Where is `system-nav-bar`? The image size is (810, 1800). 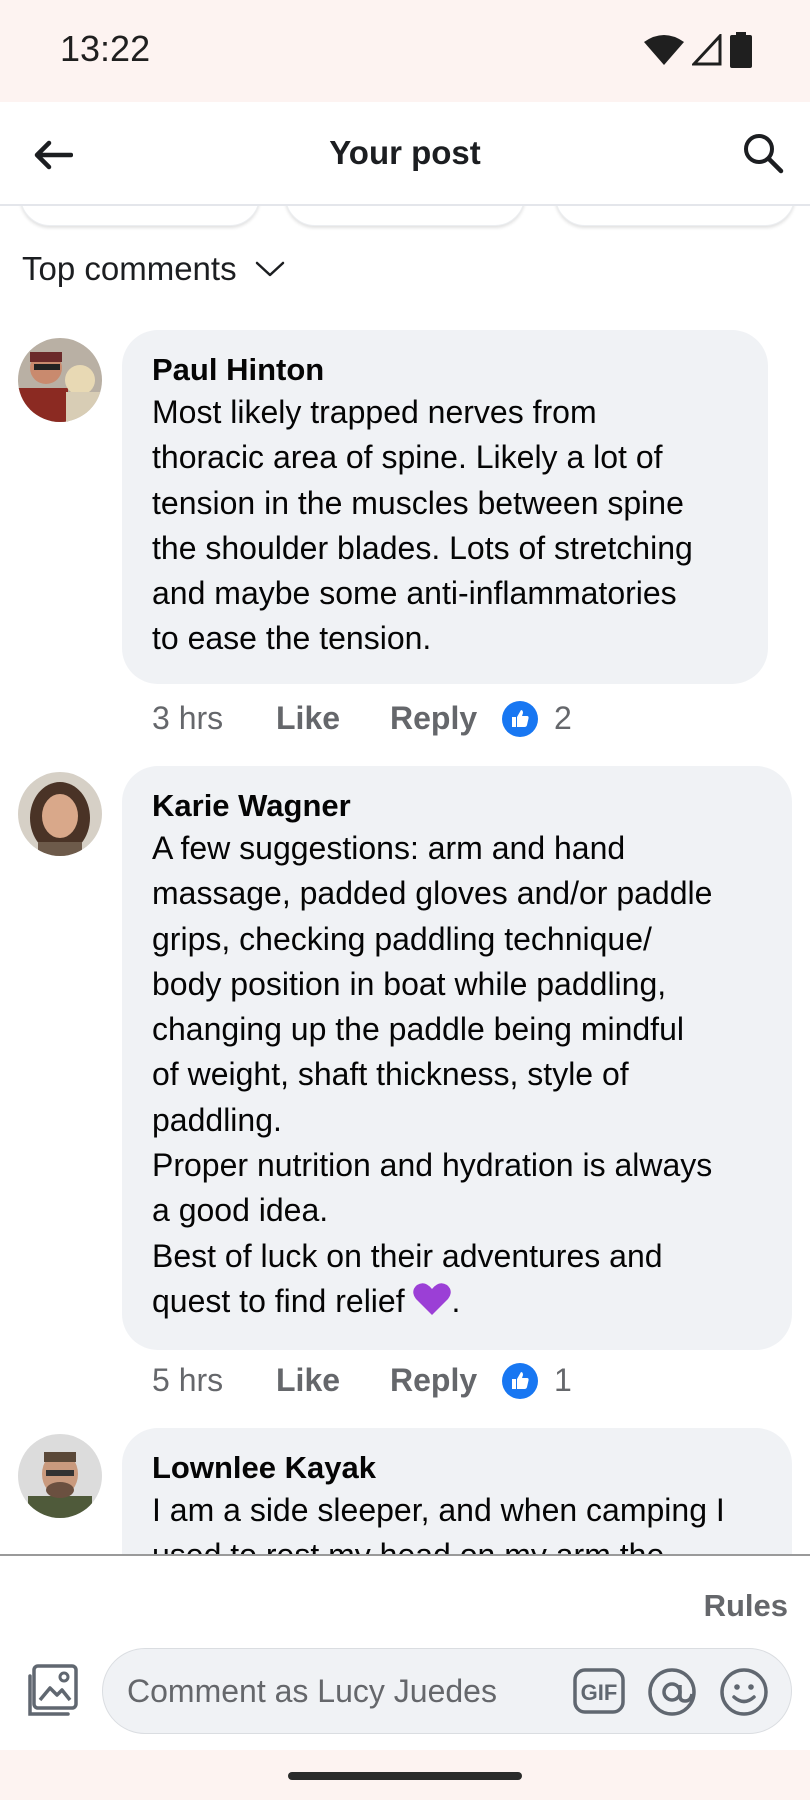
system-nav-bar is located at coordinates (405, 1775).